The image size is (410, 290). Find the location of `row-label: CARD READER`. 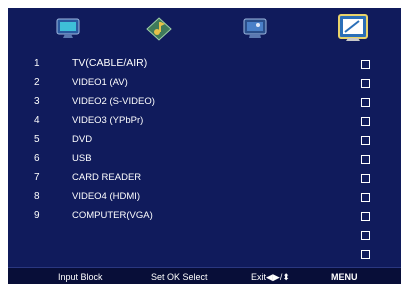

row-label: CARD READER is located at coordinates (107, 177).